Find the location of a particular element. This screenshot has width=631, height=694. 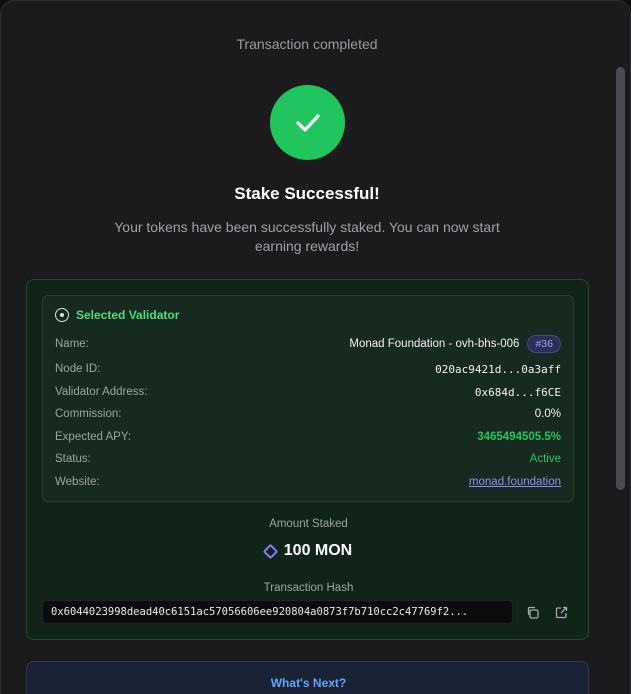

scrollbar is located at coordinates (620, 377).